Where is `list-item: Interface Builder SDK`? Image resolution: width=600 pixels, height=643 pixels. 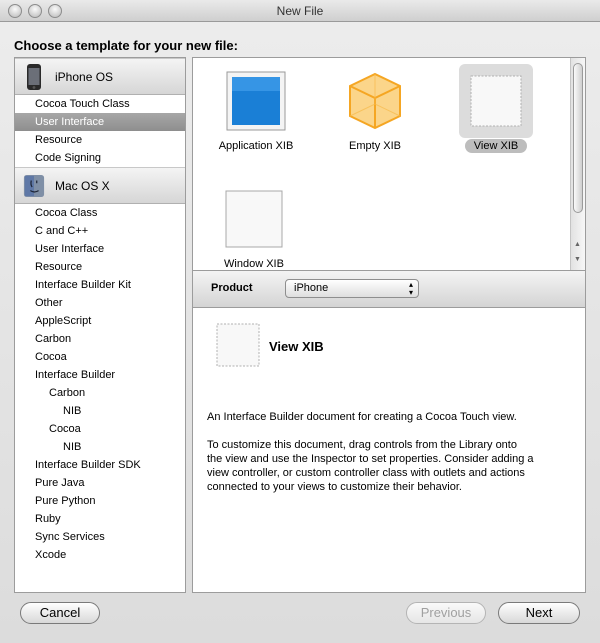 list-item: Interface Builder SDK is located at coordinates (100, 465).